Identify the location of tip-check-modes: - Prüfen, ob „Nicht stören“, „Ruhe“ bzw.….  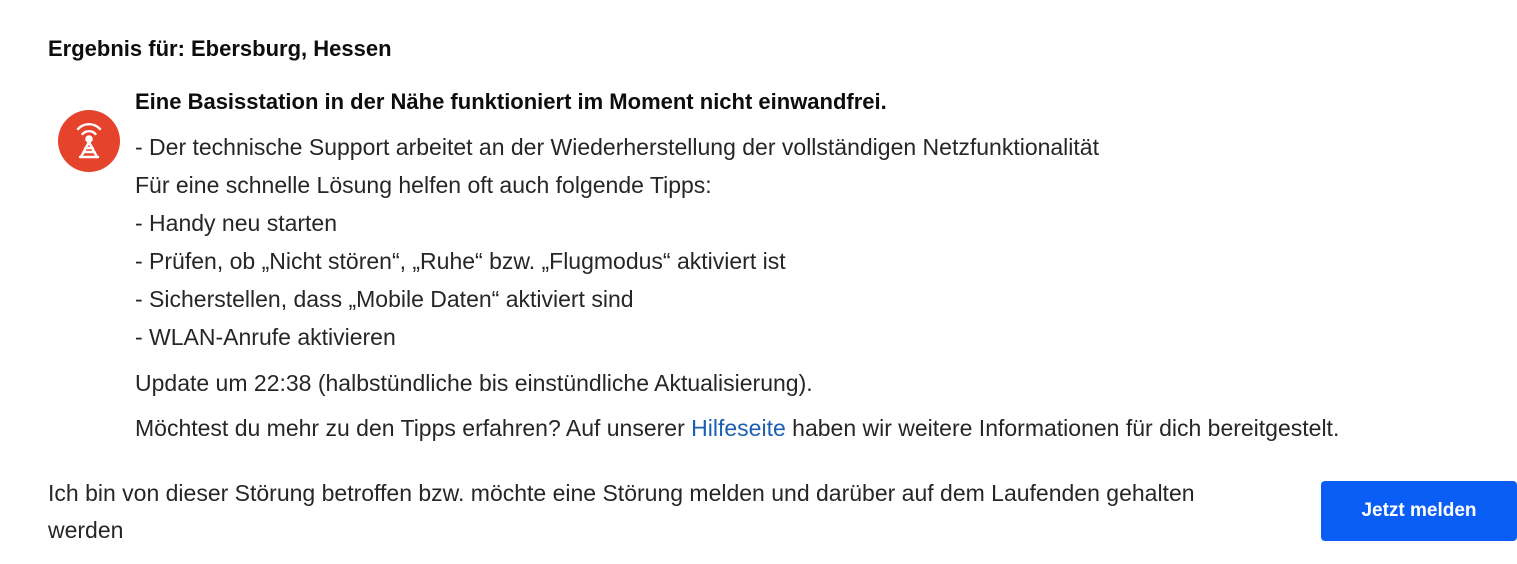
(460, 261).